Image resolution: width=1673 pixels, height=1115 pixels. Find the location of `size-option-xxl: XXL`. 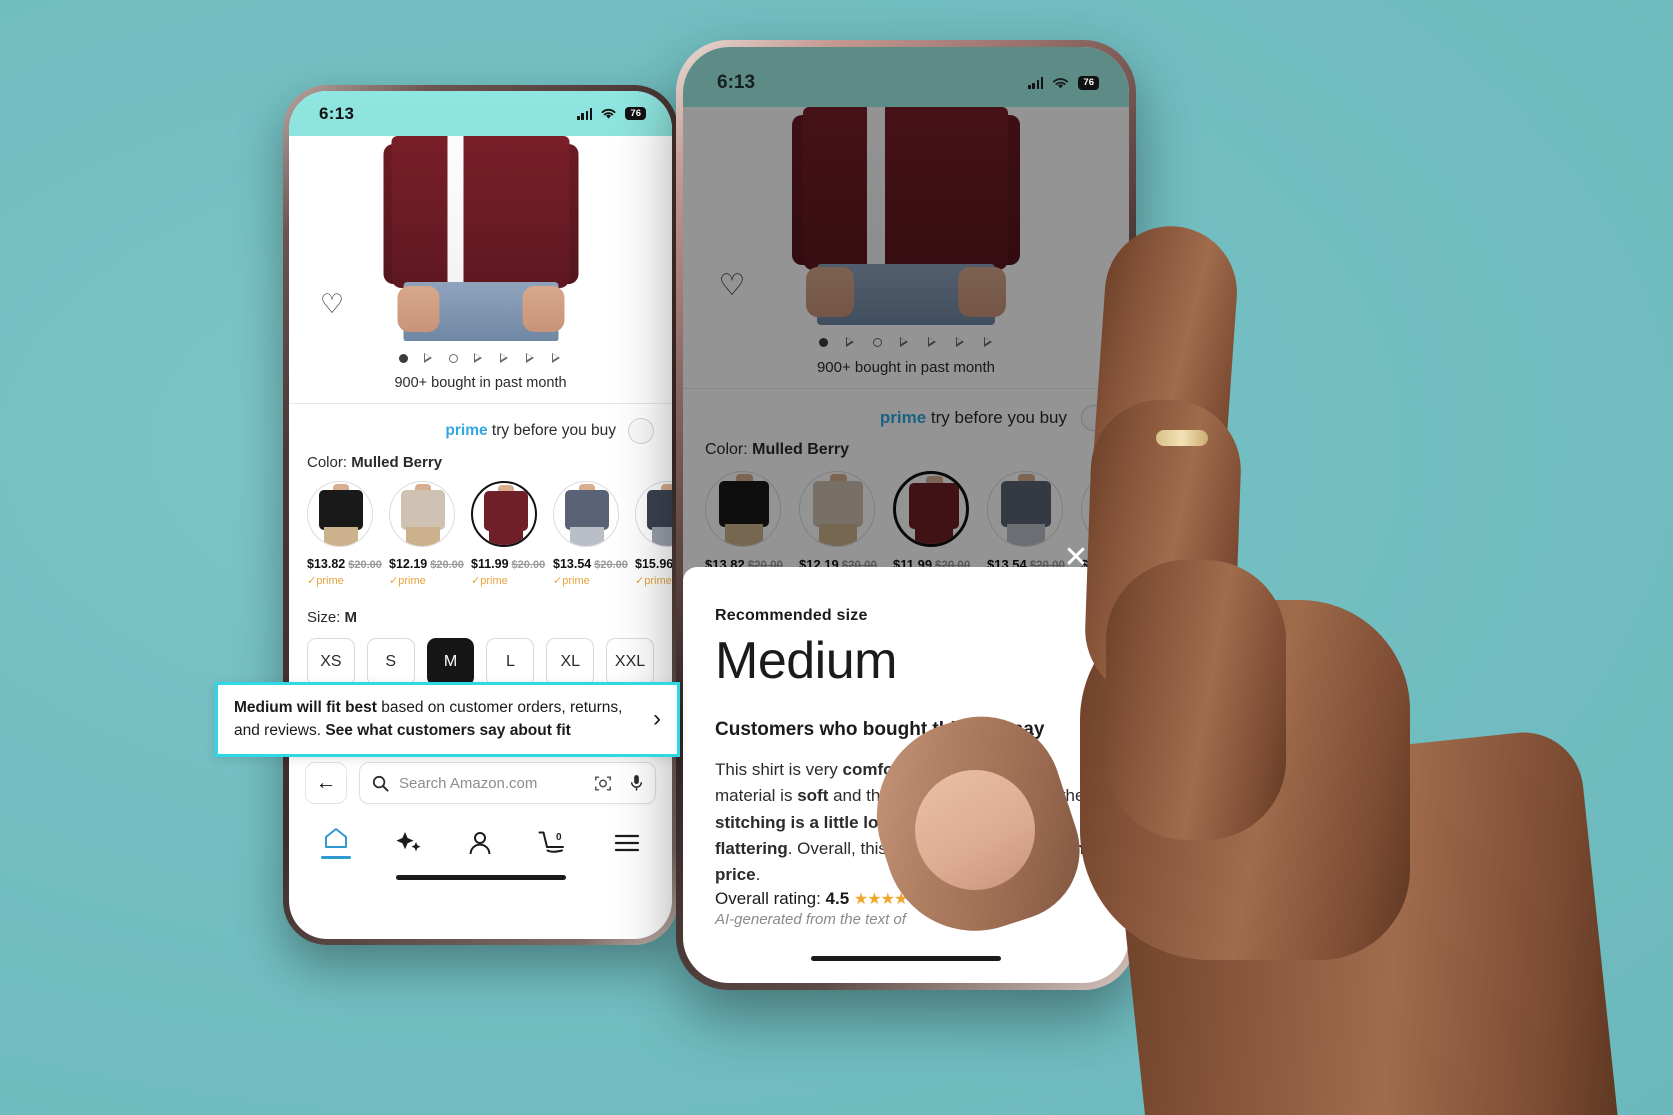

size-option-xxl: XXL is located at coordinates (630, 662).